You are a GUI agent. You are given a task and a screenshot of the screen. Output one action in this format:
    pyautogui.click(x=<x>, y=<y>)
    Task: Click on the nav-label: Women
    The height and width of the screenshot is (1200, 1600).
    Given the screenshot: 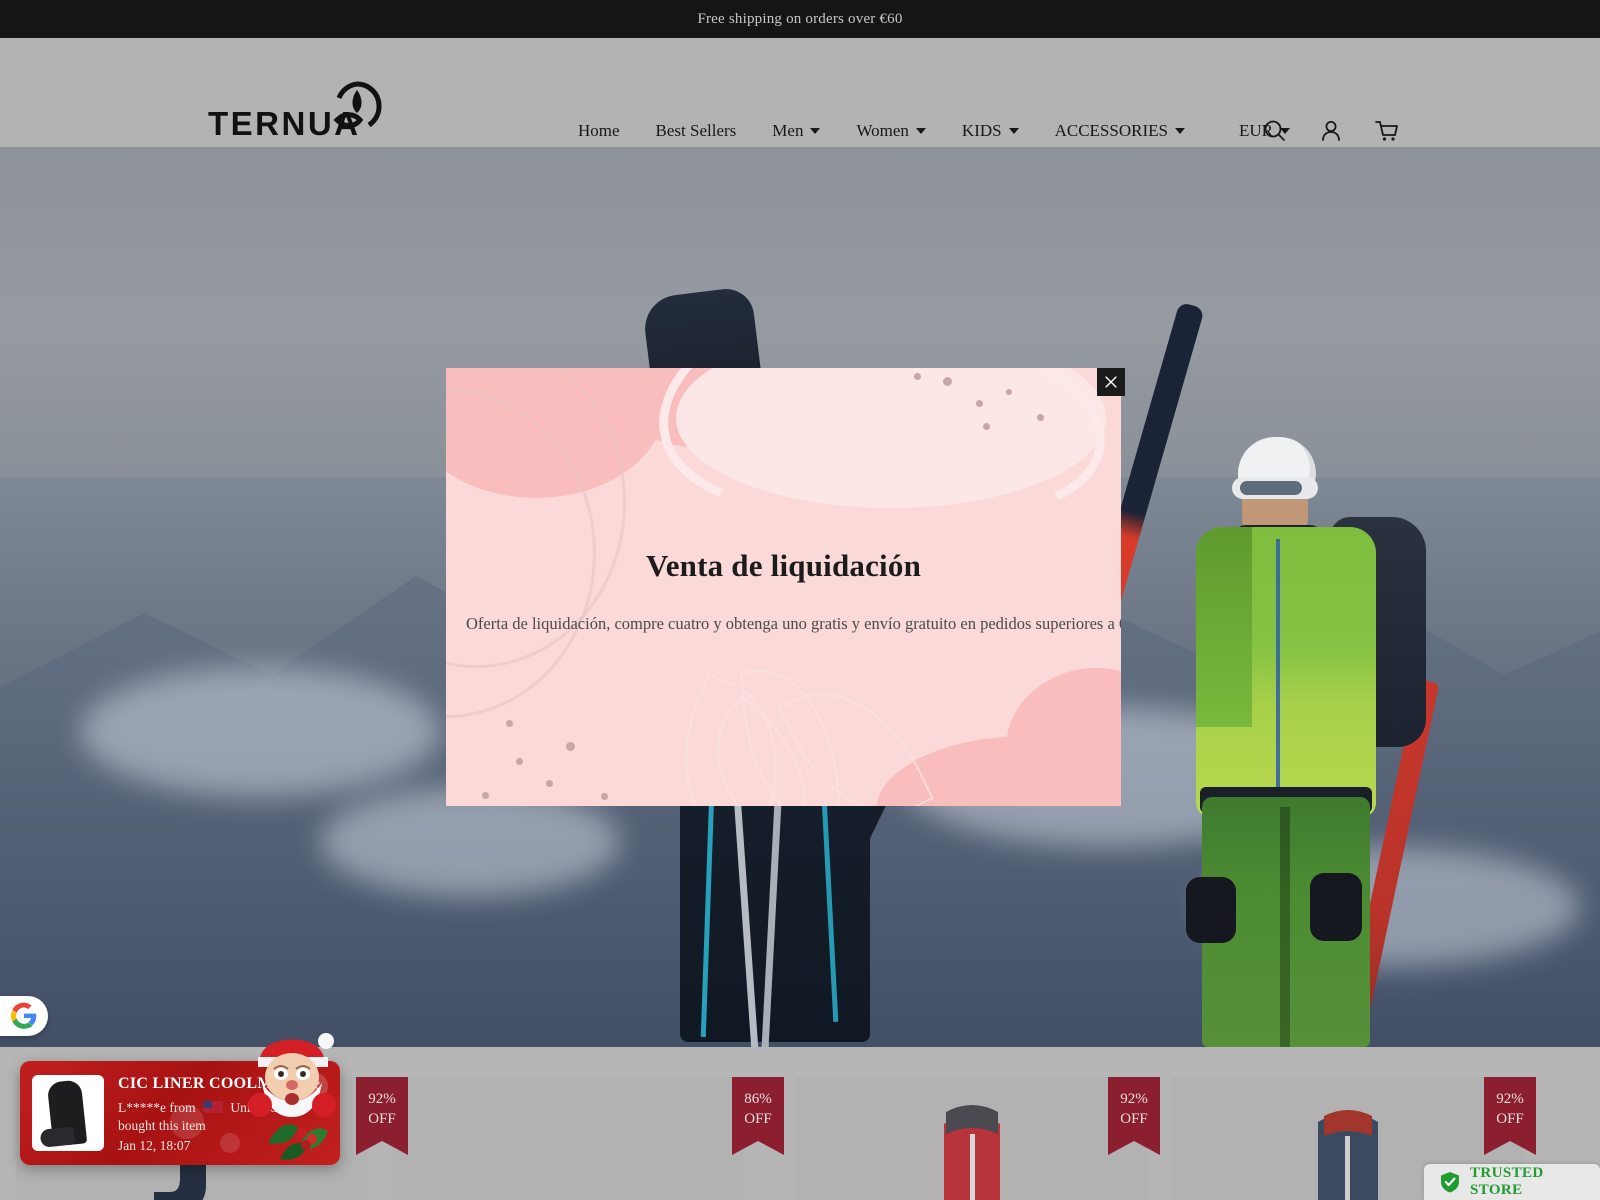 What is the action you would take?
    pyautogui.click(x=882, y=130)
    